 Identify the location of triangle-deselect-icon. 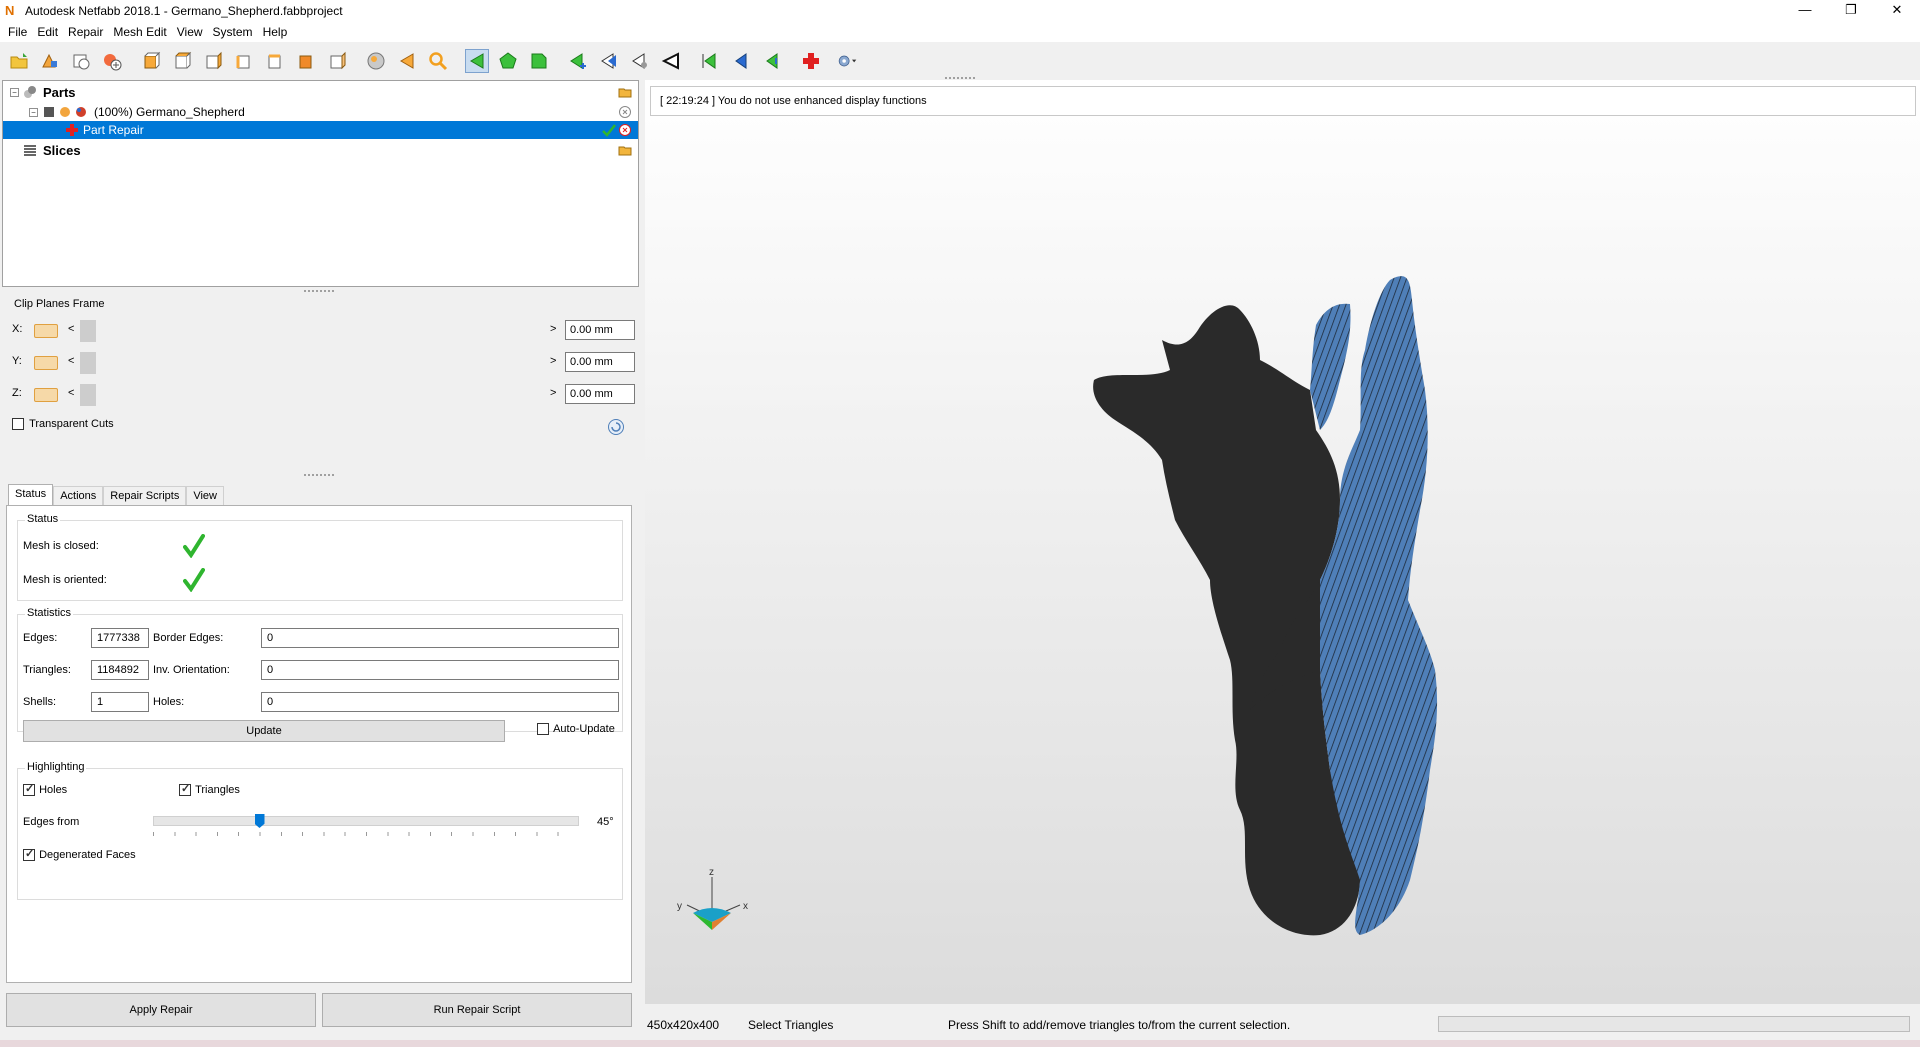
(670, 61).